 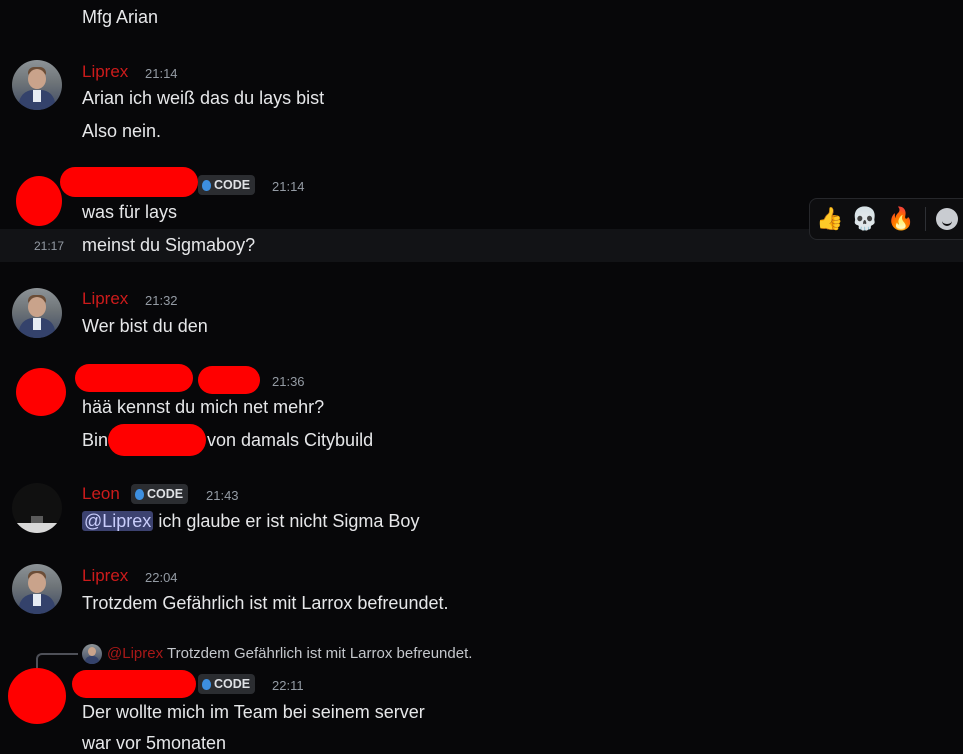 I want to click on reply-author: @Liprex, so click(x=135, y=653).